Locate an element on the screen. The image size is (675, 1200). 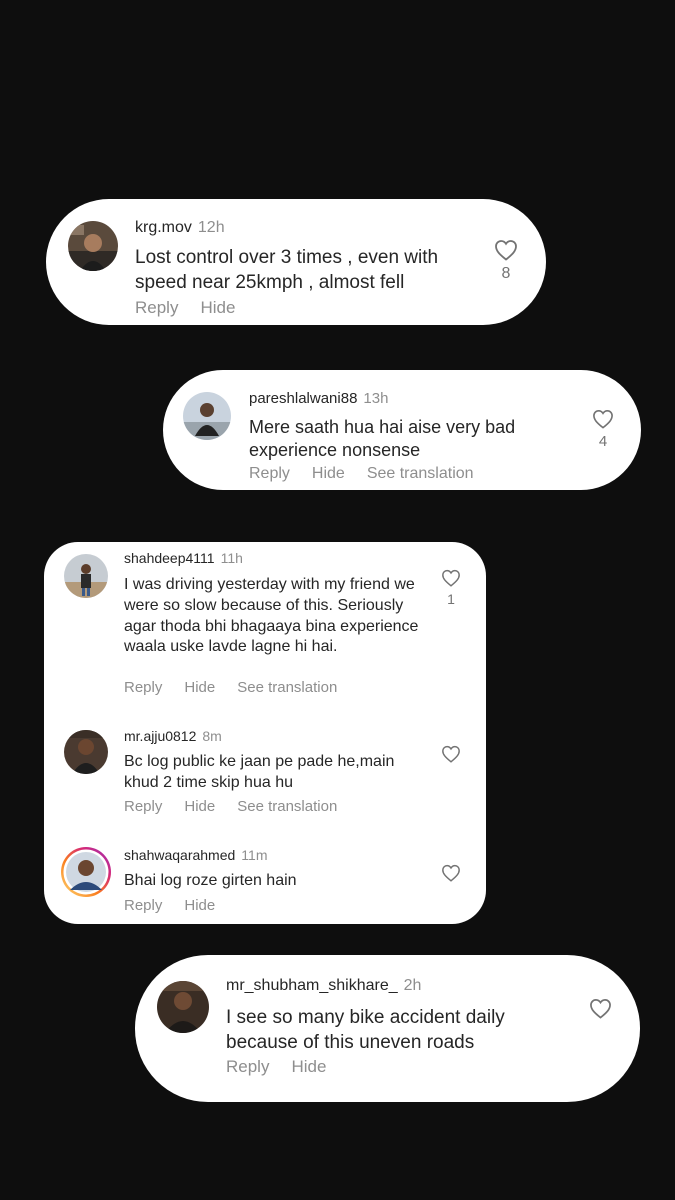
comment-meta: pareshlalwani88 13h is located at coordinates (318, 398).